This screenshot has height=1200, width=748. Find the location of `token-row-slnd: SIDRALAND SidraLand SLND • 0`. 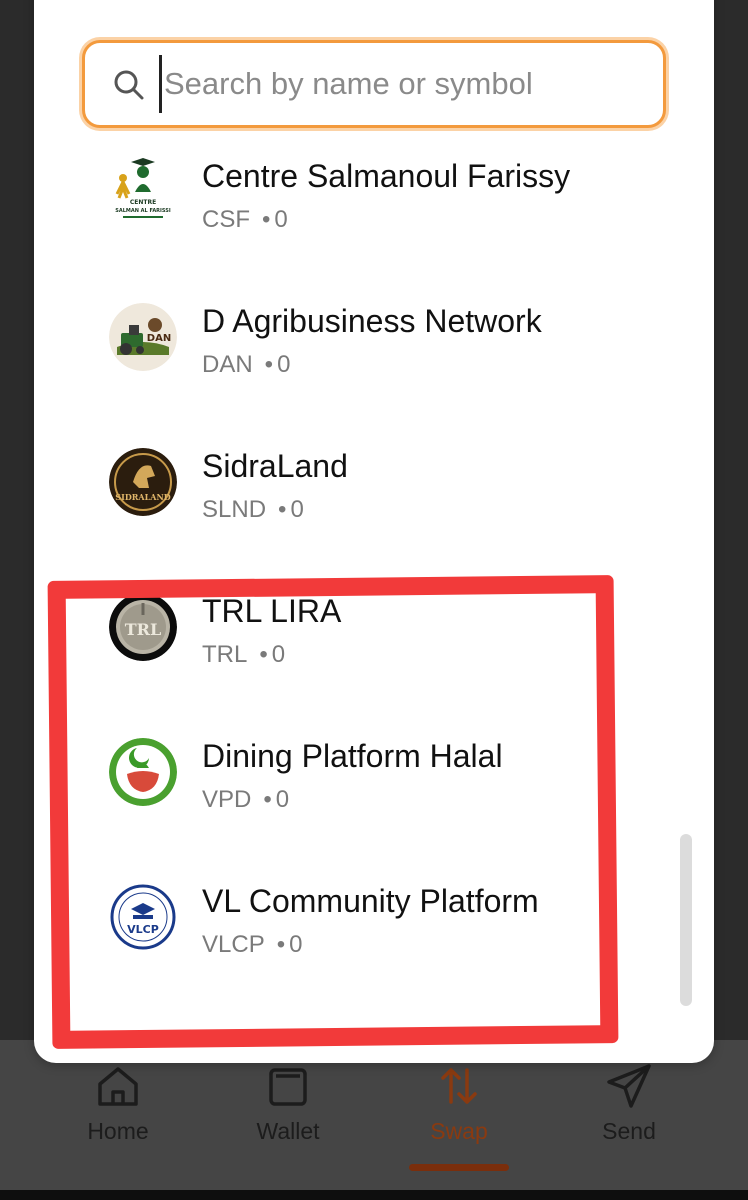

token-row-slnd: SIDRALAND SidraLand SLND • 0 is located at coordinates (374, 510).